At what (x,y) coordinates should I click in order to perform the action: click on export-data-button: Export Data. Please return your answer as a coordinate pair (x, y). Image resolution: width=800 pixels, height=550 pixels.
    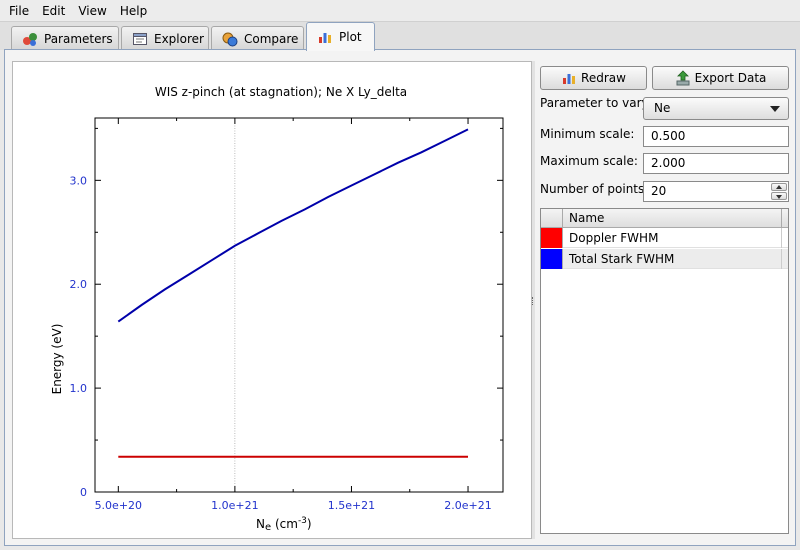
    Looking at the image, I should click on (720, 78).